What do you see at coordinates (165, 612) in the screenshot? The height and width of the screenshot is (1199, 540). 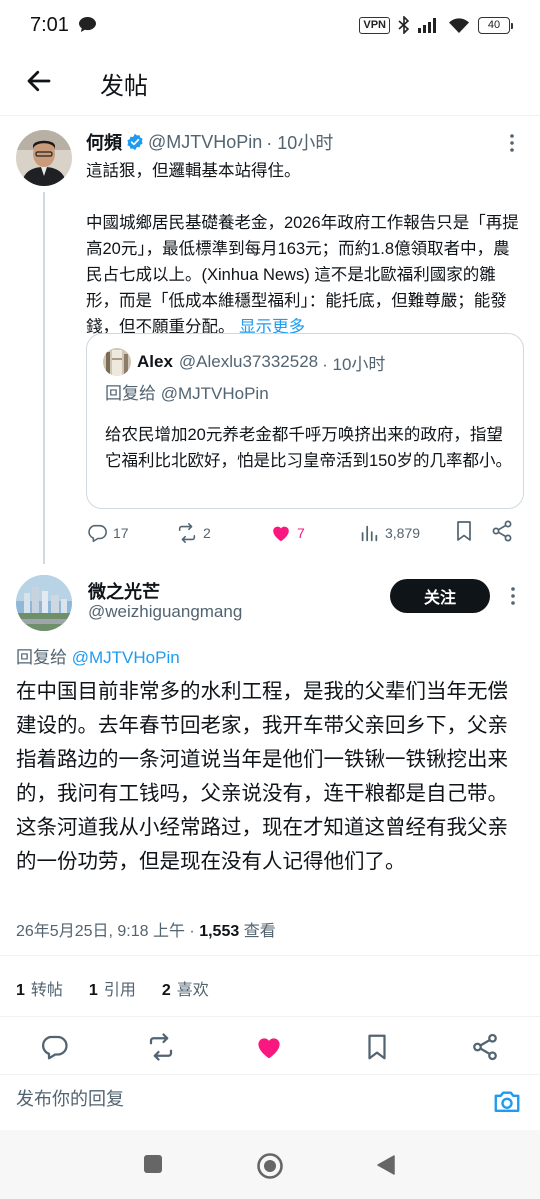 I see `main-author-handle: @weizhiguangmang` at bounding box center [165, 612].